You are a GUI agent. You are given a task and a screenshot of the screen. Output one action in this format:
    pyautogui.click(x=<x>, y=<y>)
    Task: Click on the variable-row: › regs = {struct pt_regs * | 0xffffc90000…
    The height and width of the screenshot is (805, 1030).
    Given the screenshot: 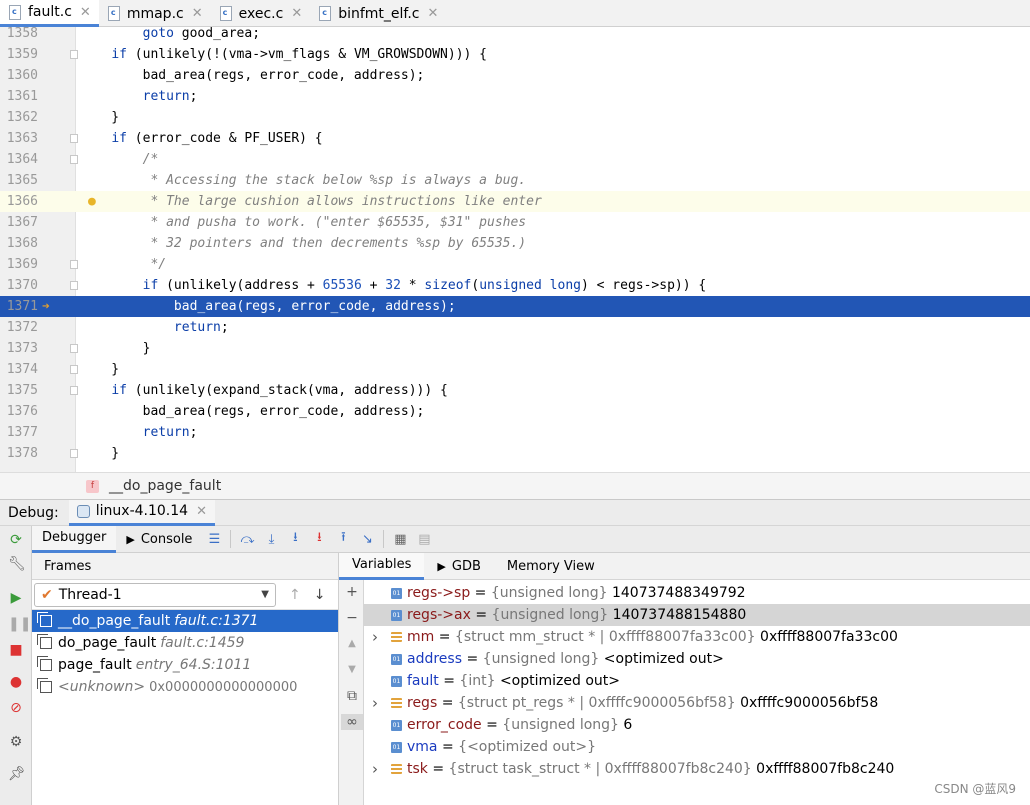 What is the action you would take?
    pyautogui.click(x=697, y=703)
    